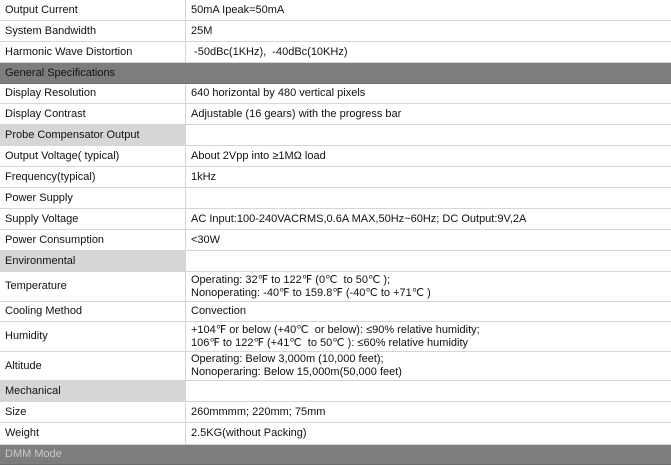  I want to click on spec-value-line: Nonoperaring: Below 15,000m(50,000 feet), so click(296, 372).